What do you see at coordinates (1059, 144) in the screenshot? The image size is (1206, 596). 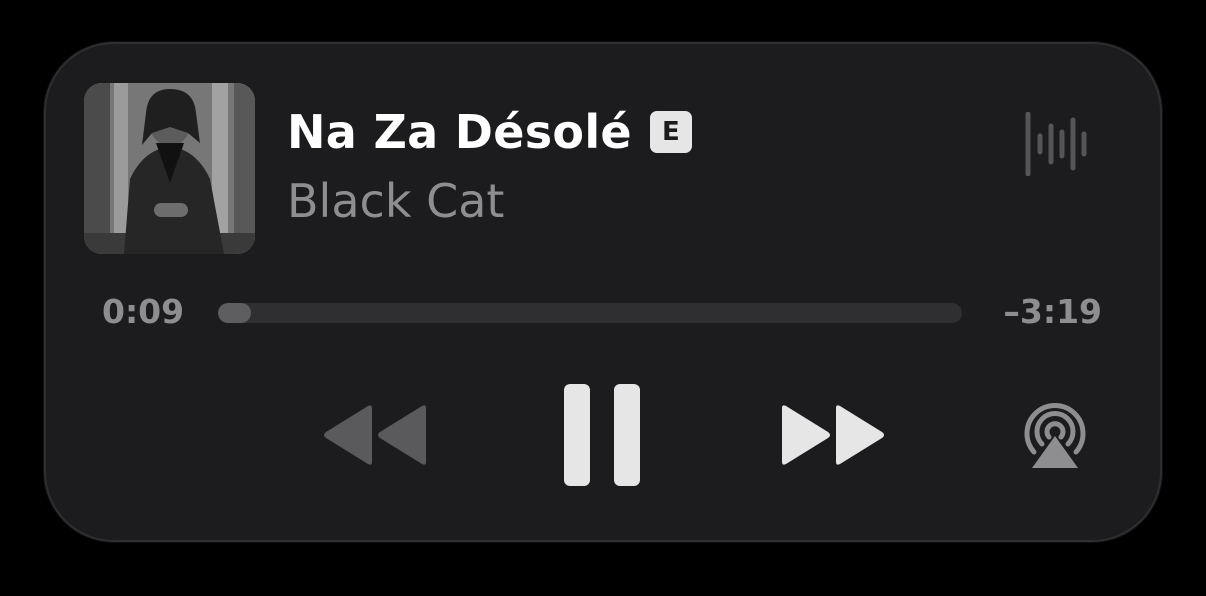 I see `waveform-icon` at bounding box center [1059, 144].